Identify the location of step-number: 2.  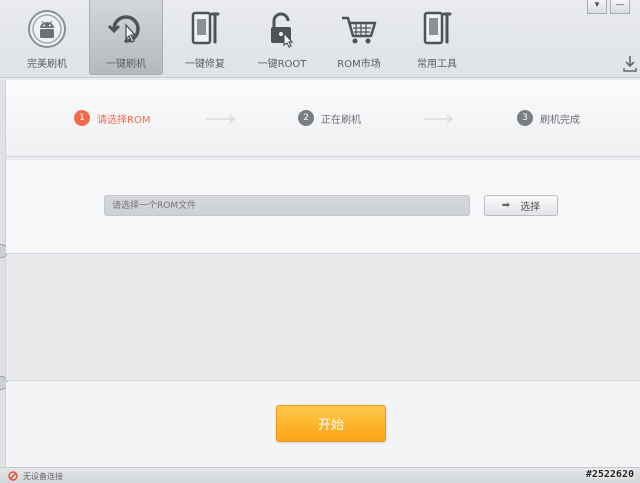
(306, 118).